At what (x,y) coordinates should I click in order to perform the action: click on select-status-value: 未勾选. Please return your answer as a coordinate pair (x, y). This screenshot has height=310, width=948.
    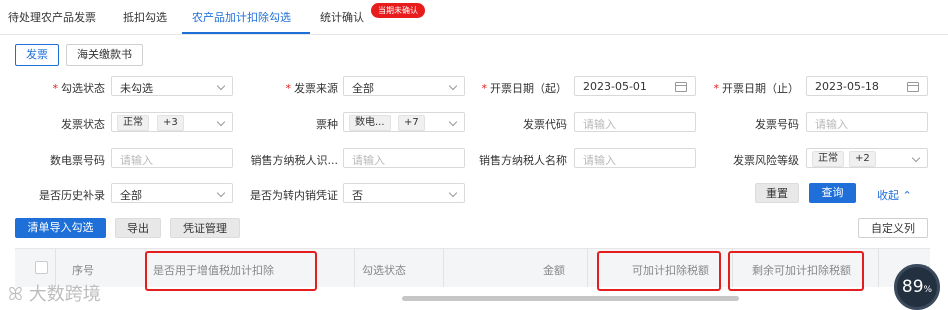
    Looking at the image, I should click on (136, 88).